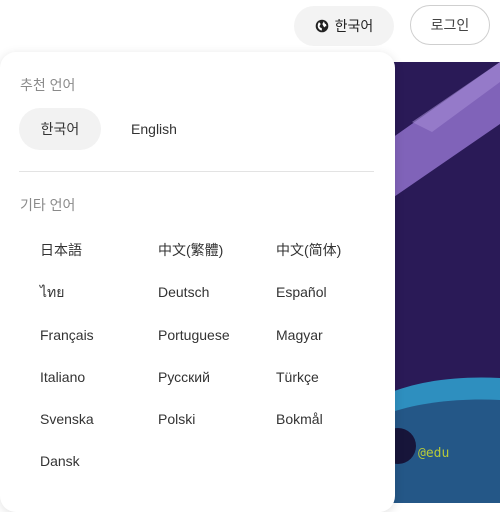 The width and height of the screenshot is (500, 512). Describe the element at coordinates (99, 253) in the screenshot. I see `language-option-japanese: 日本語` at that location.